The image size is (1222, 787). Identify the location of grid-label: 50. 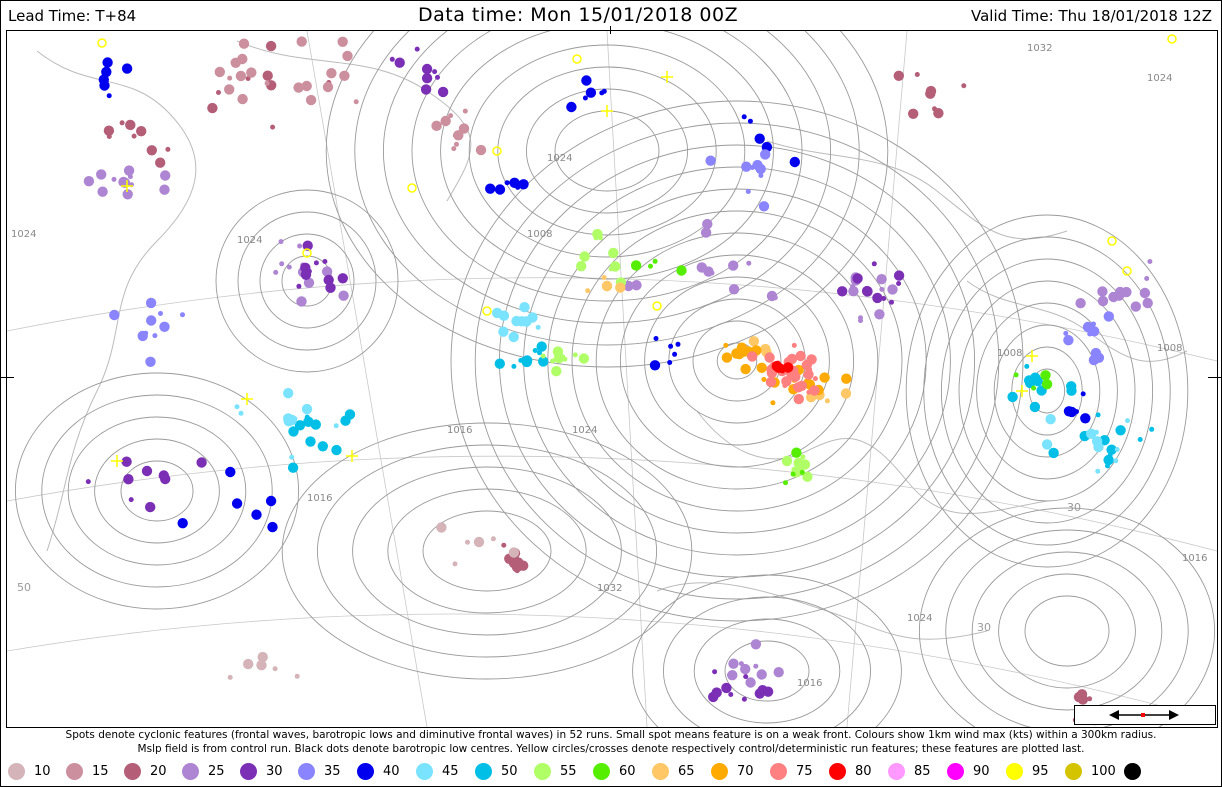
(24, 587).